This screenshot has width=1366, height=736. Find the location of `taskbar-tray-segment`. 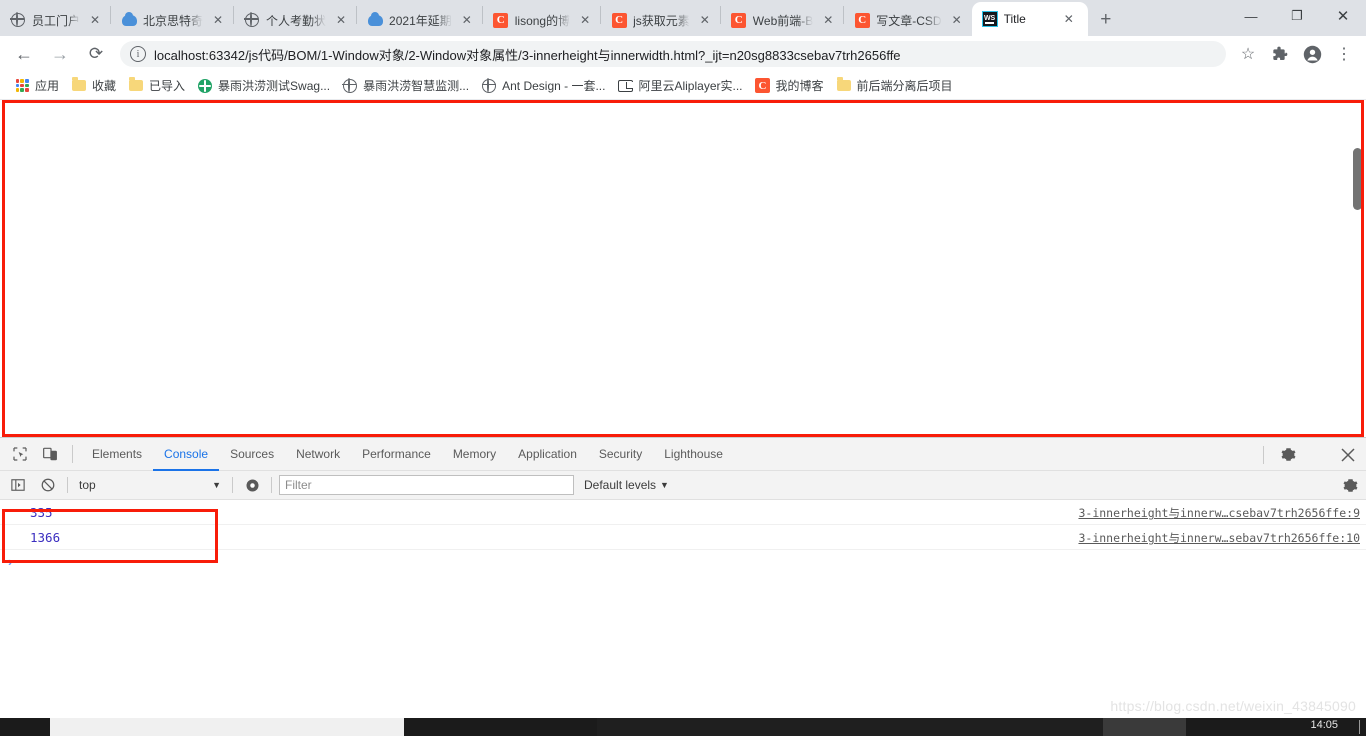

taskbar-tray-segment is located at coordinates (1144, 727).